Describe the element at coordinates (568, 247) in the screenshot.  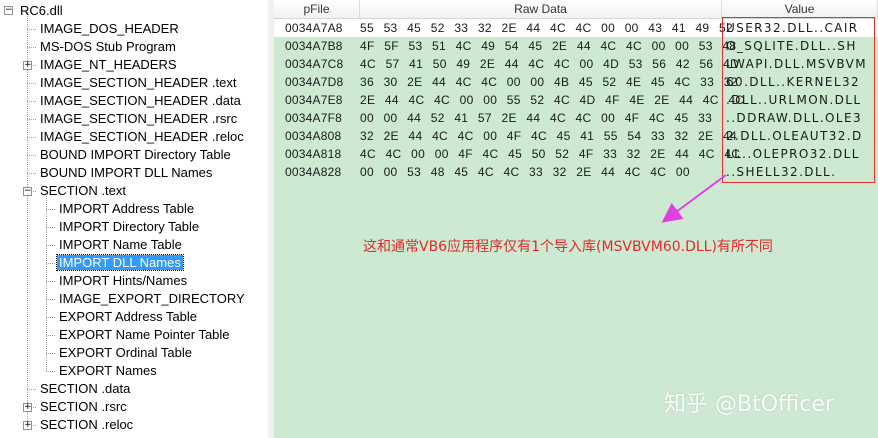
I see `annotation-note: 这和通常VB6应用程序仅有1个导入库(MSVBVM60.DLL)有所不同` at that location.